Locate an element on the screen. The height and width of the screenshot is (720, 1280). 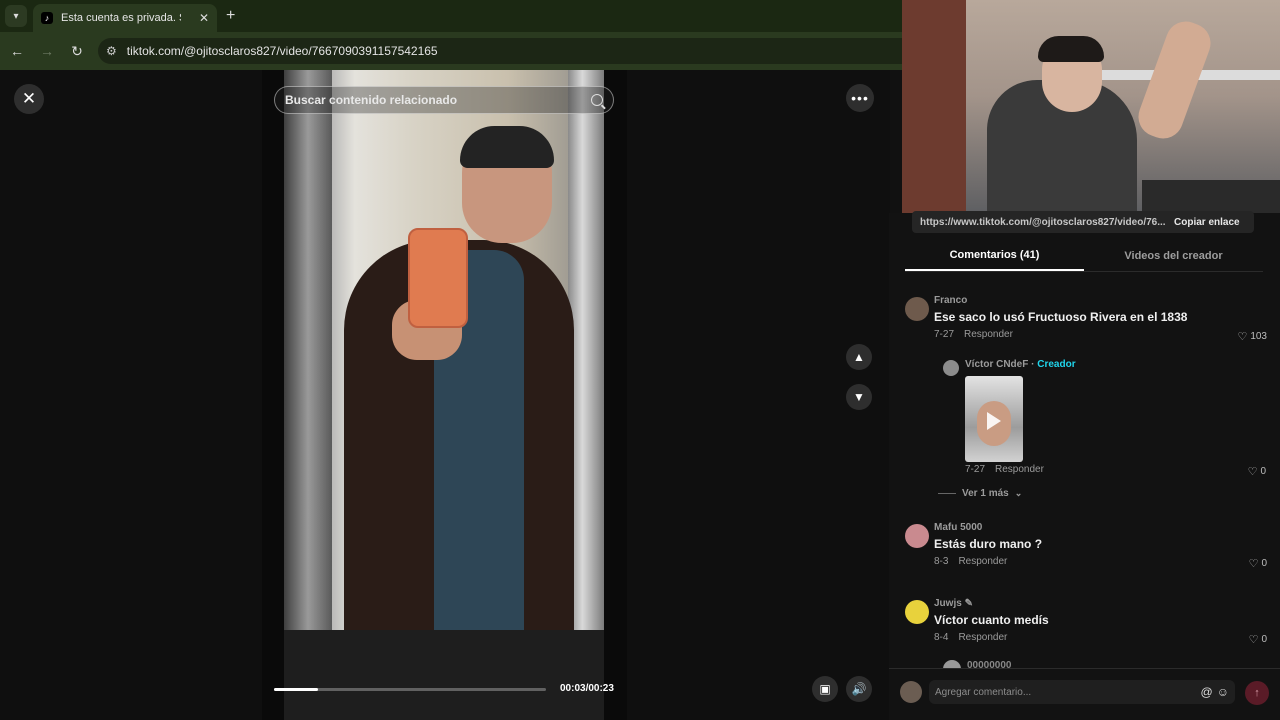
comment-meta: 8-4 Responder is located at coordinates (970, 637).